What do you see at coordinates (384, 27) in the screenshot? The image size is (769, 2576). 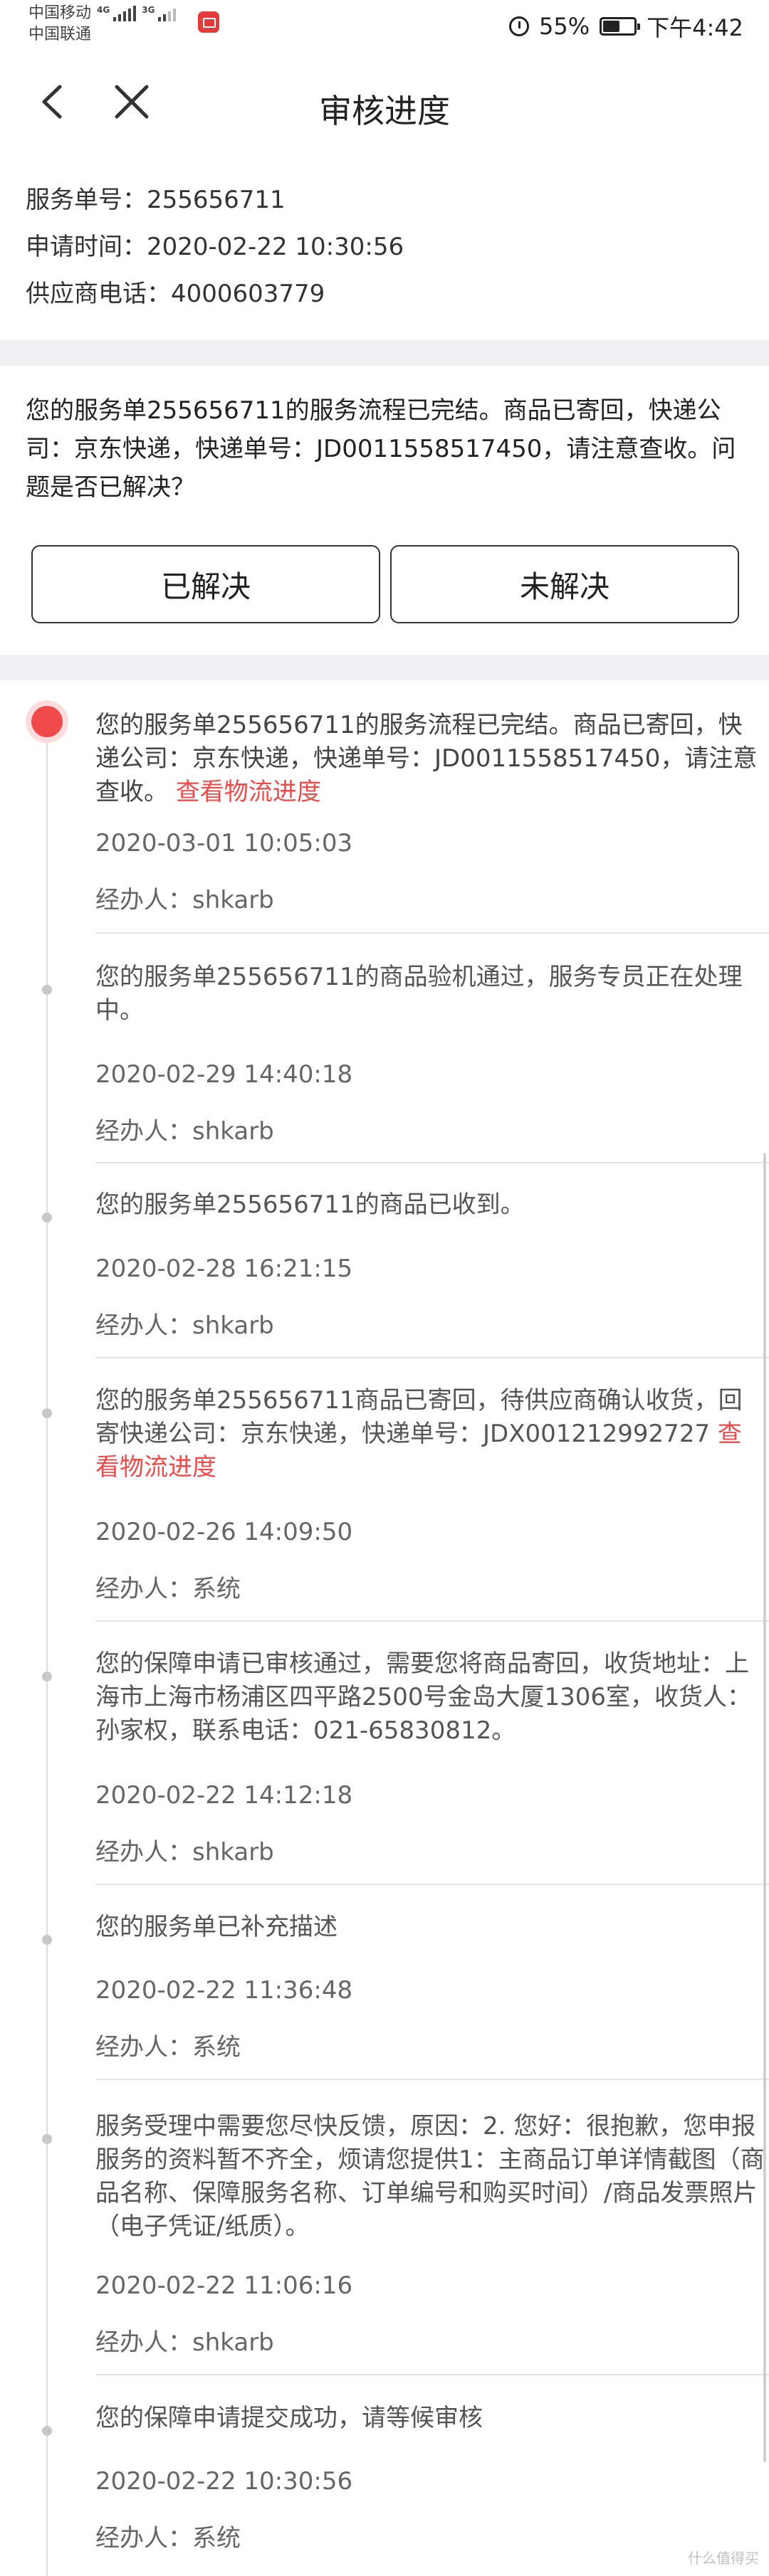 I see `status-bar: 中国移动 4G 3G 中国联通 55% 下午4:42` at bounding box center [384, 27].